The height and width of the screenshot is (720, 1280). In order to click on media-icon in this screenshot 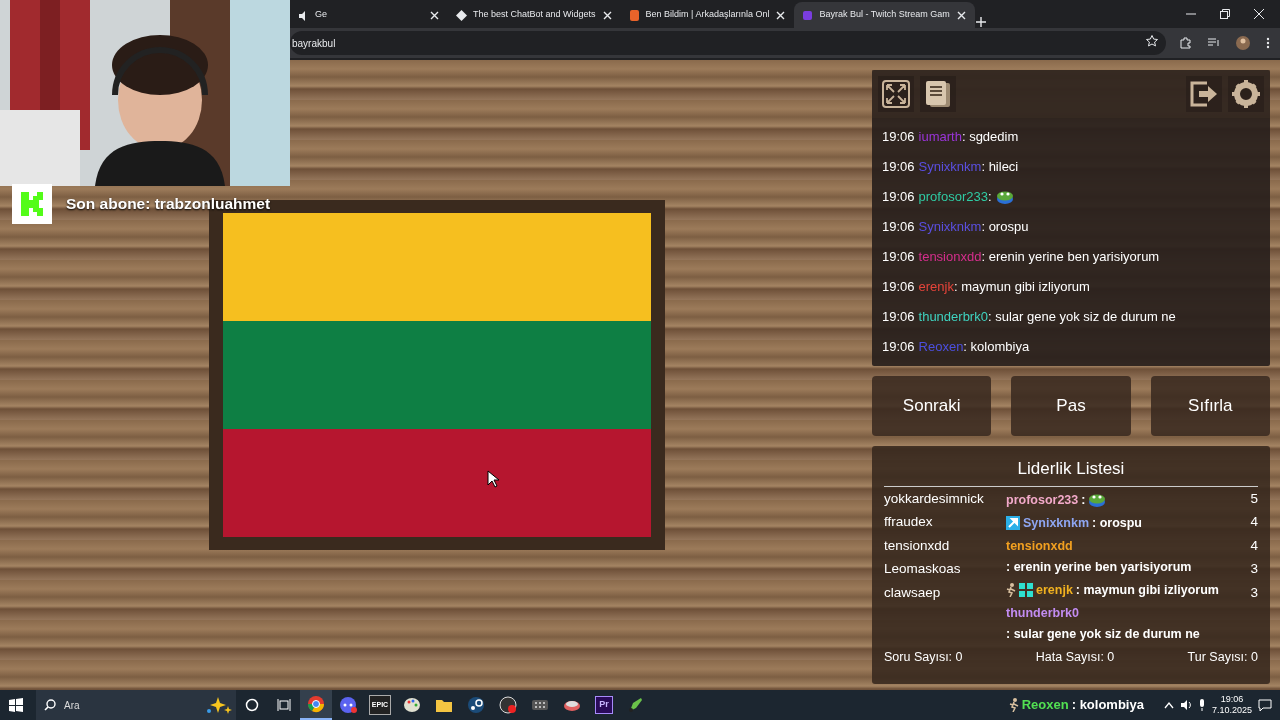, I will do `click(1214, 43)`.